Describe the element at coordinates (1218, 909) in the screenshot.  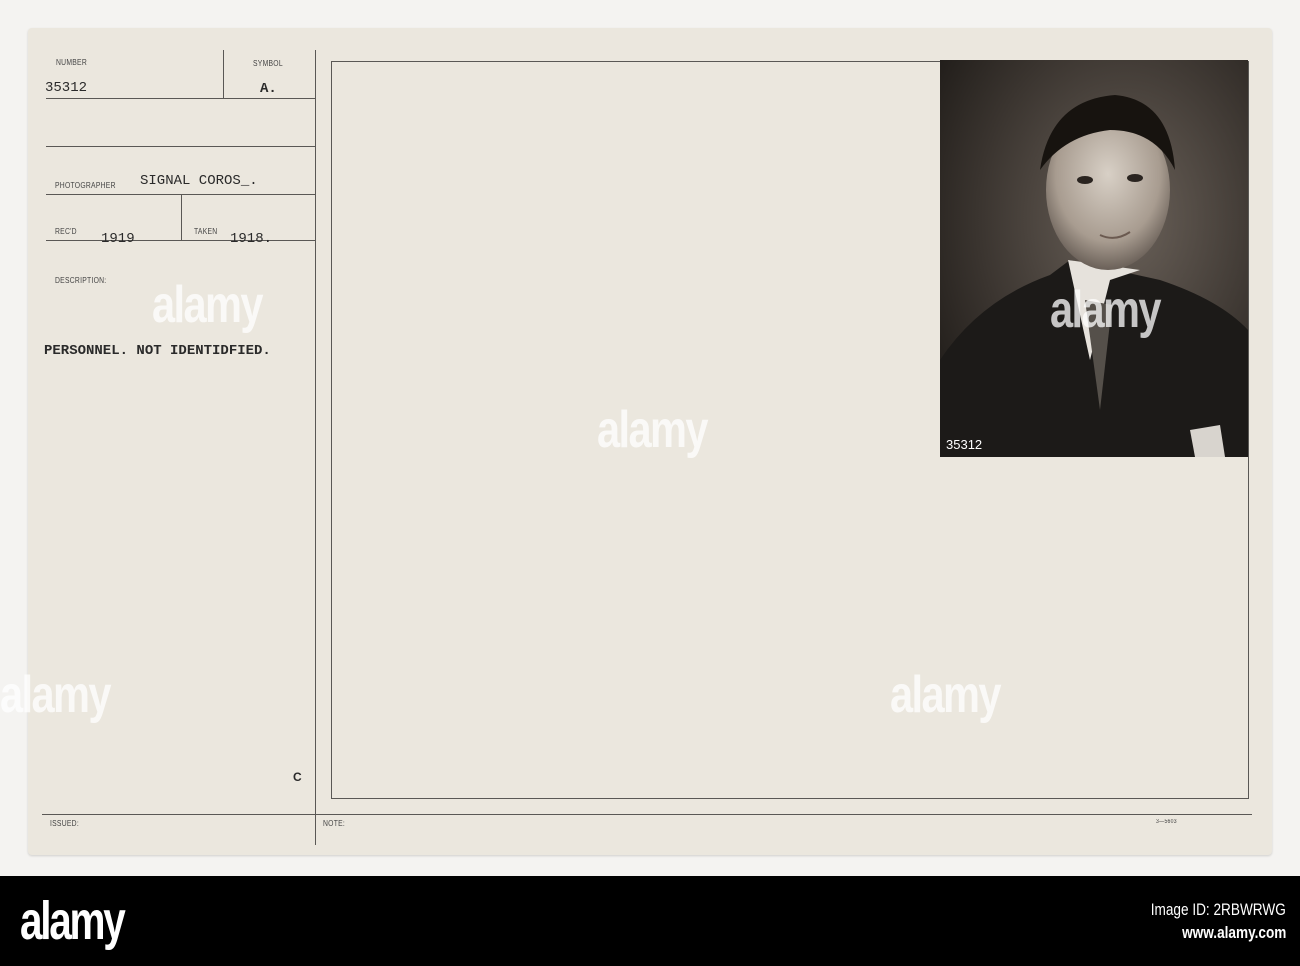
I see `image-id: Image ID: 2RBWRWG` at that location.